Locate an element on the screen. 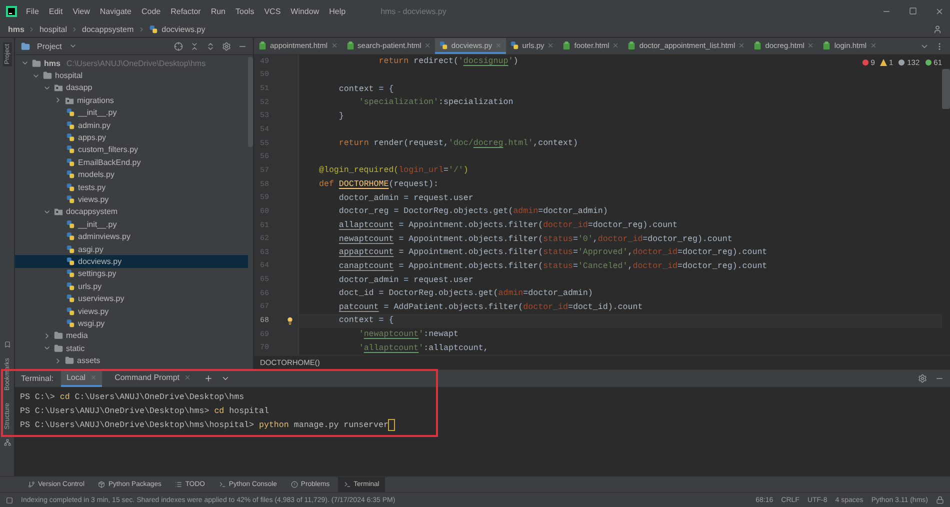 This screenshot has height=507, width=950. lightbulb-icon is located at coordinates (290, 320).